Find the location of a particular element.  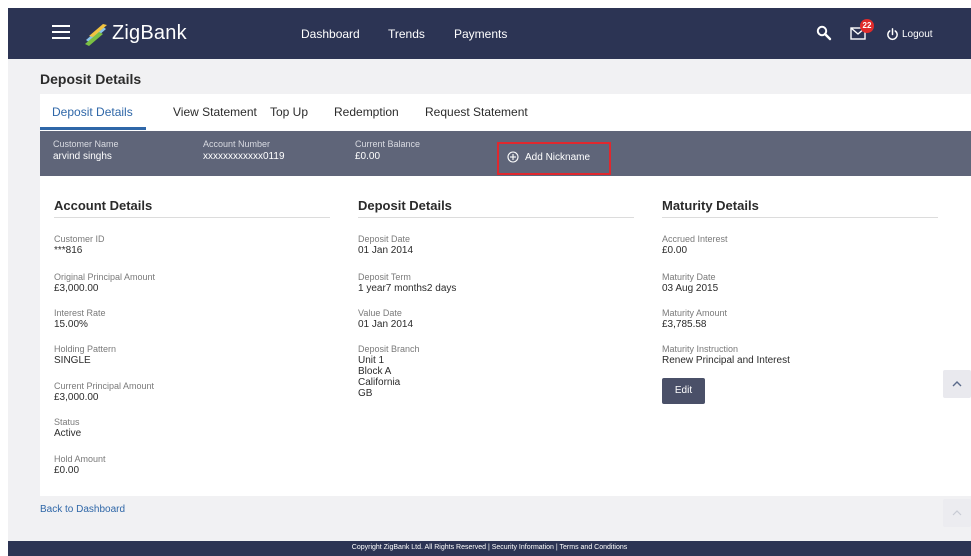

field-value: 15.00% is located at coordinates (71, 324).